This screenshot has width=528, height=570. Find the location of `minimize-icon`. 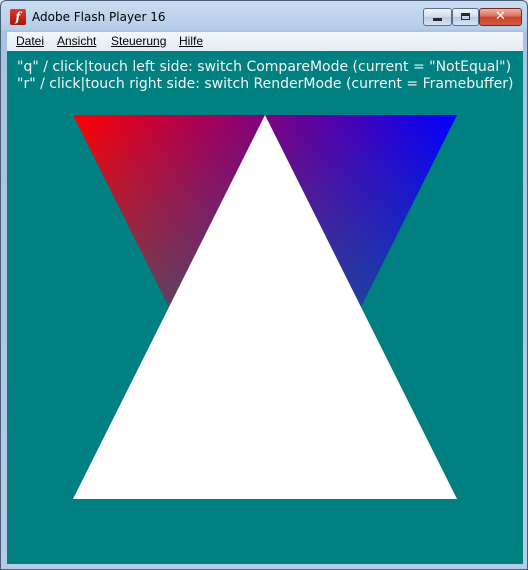

minimize-icon is located at coordinates (437, 19).